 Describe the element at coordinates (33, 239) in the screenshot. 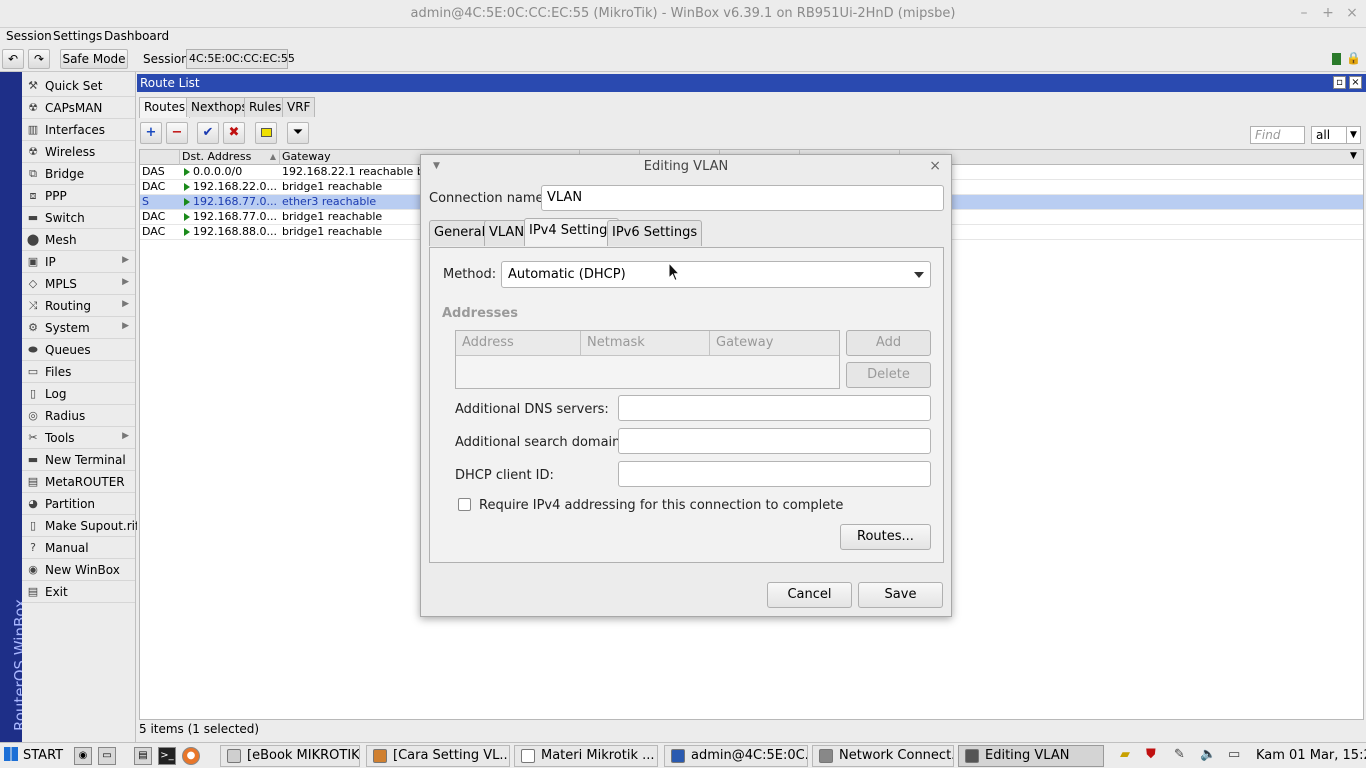

I see `mesh-icon: ⬤` at that location.